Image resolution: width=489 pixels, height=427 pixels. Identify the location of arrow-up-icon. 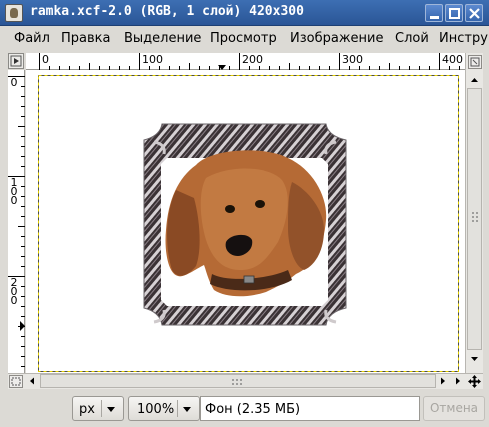
(474, 80).